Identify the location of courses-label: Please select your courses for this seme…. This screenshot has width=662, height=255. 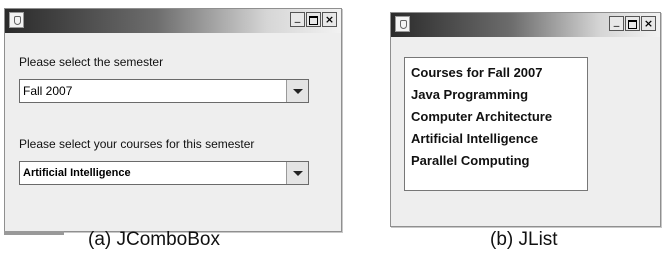
(137, 144).